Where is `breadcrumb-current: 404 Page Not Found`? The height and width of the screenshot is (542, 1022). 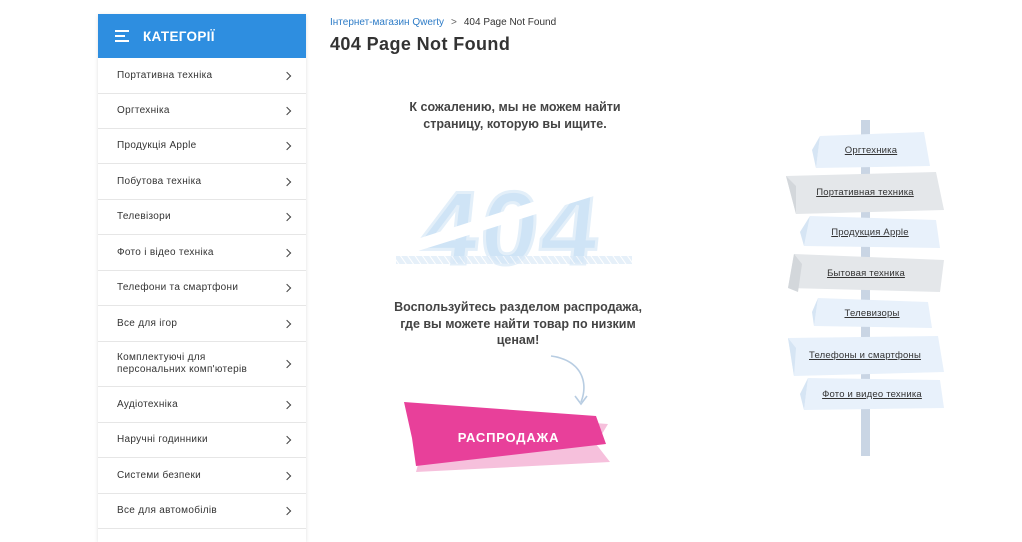 breadcrumb-current: 404 Page Not Found is located at coordinates (510, 22).